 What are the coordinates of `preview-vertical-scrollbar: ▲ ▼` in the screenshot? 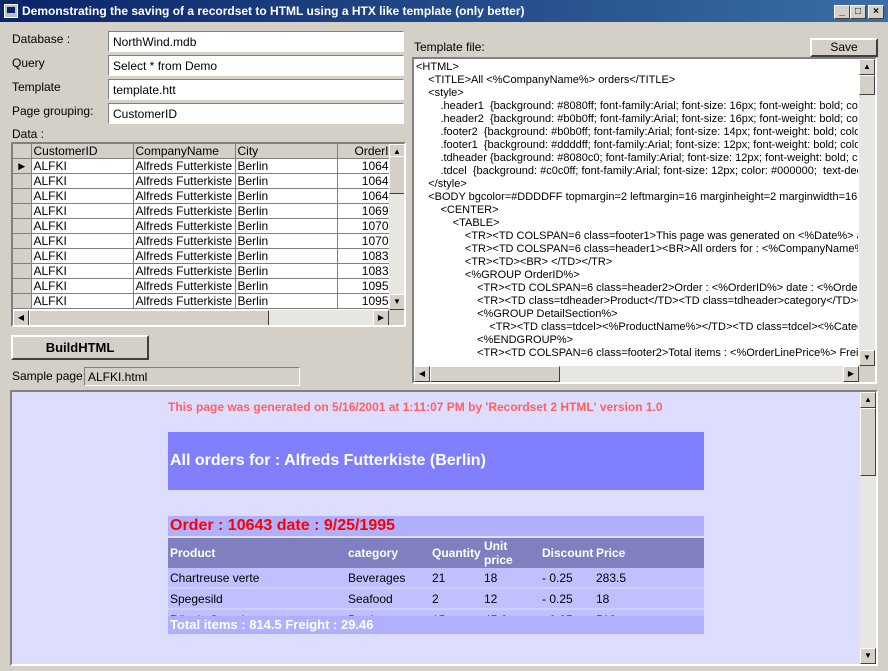 It's located at (868, 528).